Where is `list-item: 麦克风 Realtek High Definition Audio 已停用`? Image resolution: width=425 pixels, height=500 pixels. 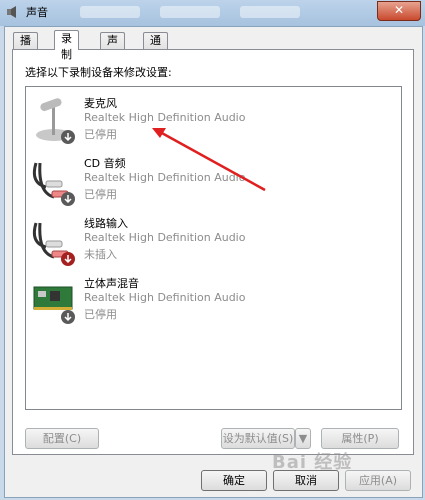 list-item: 麦克风 Realtek High Definition Audio 已停用 is located at coordinates (211, 122).